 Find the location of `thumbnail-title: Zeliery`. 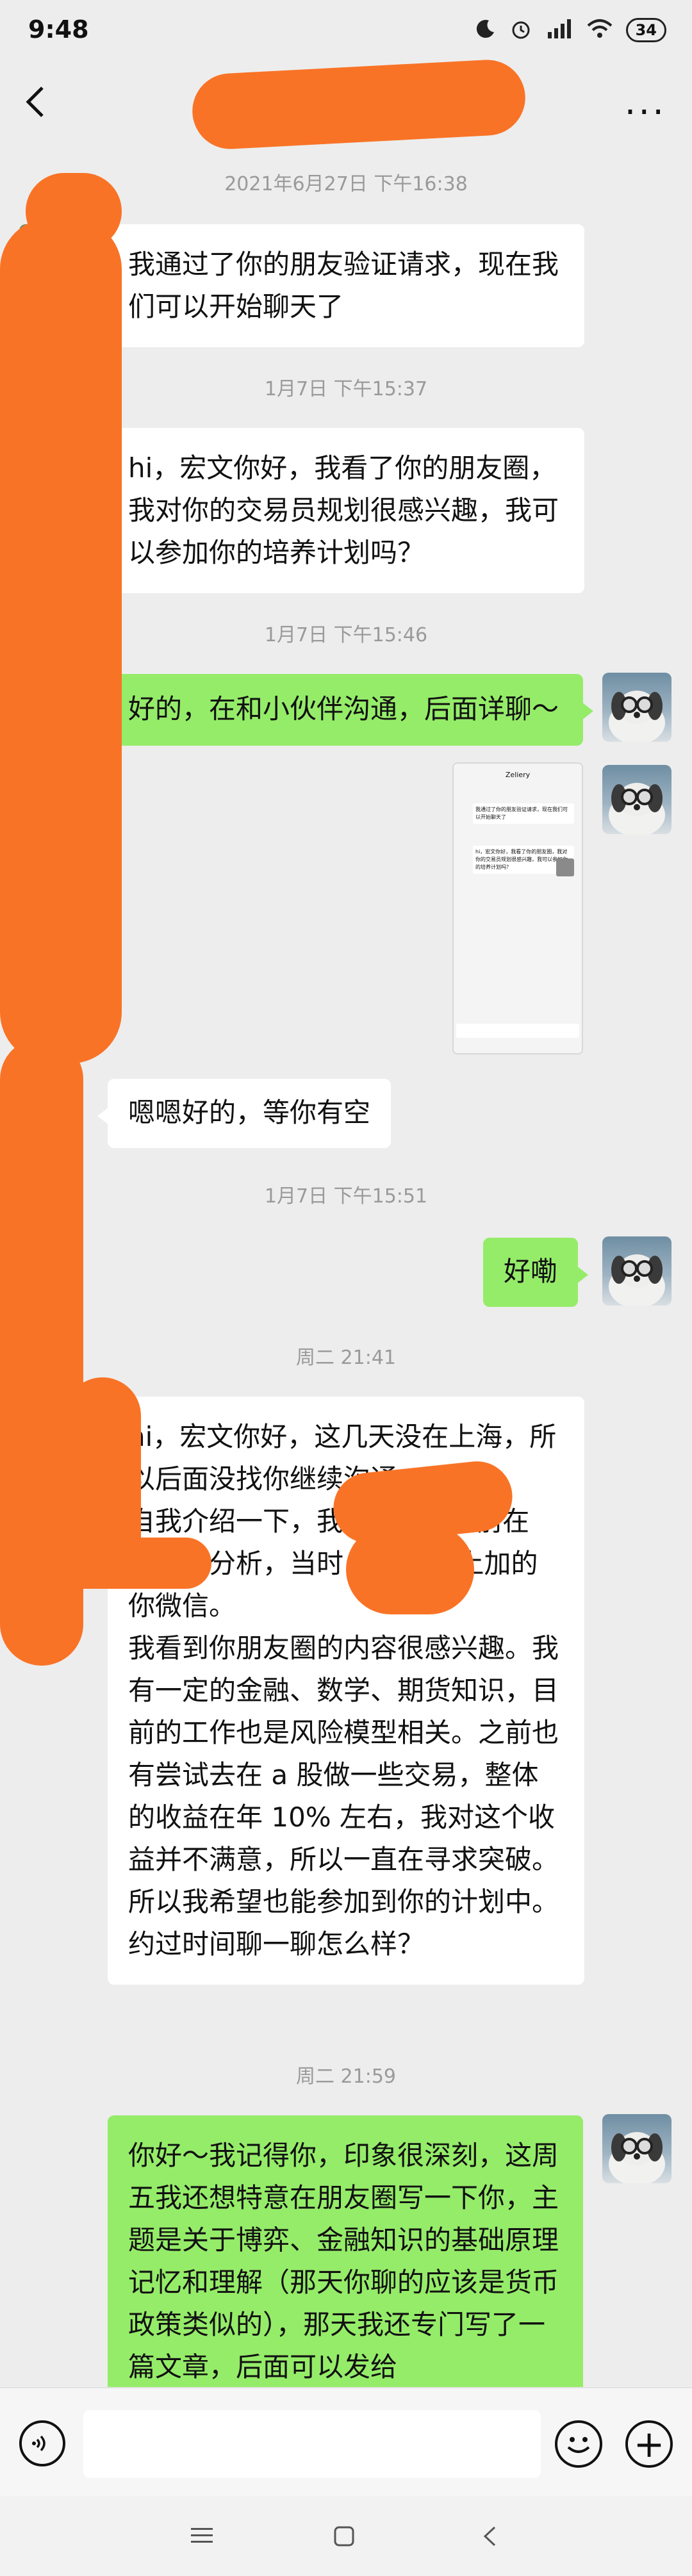

thumbnail-title: Zeliery is located at coordinates (518, 775).